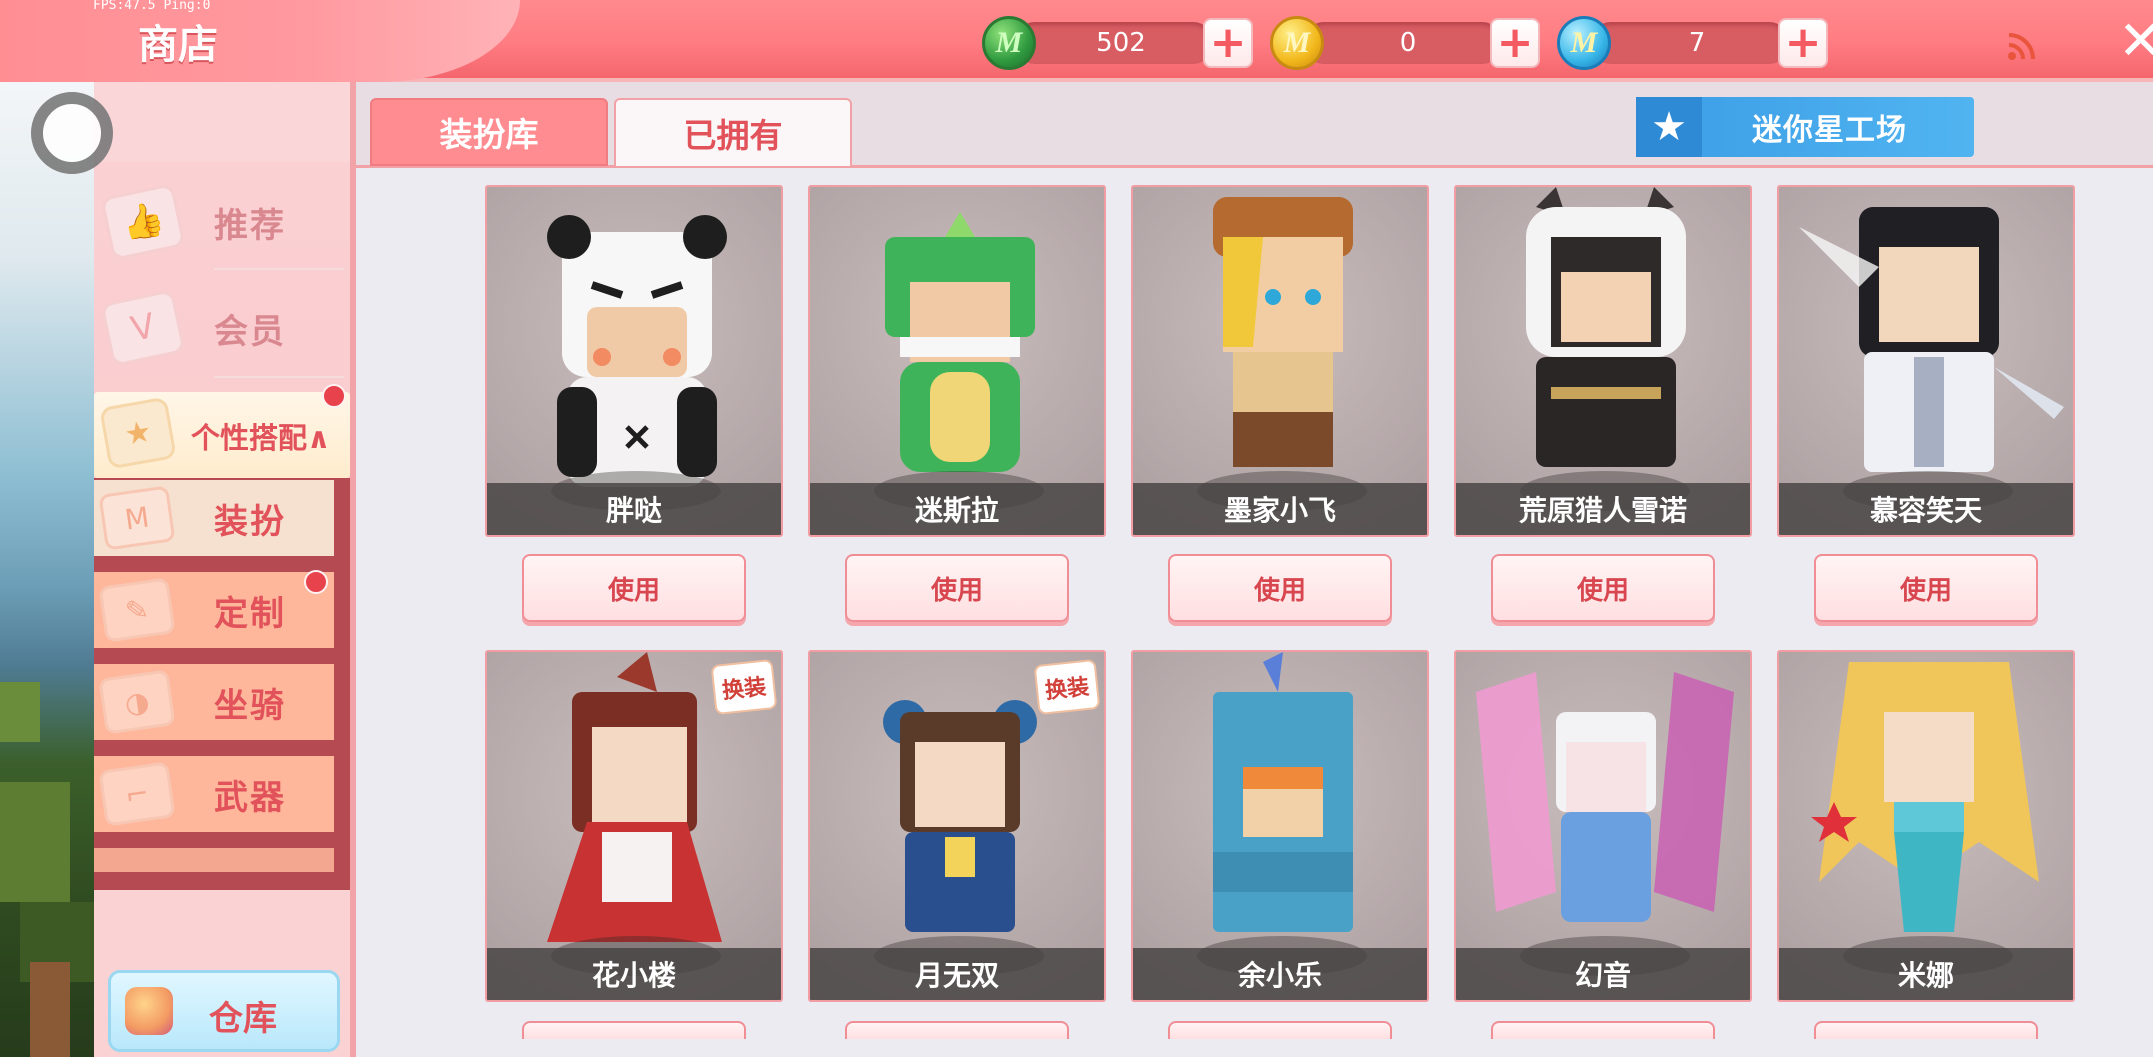  Describe the element at coordinates (243, 1019) in the screenshot. I see `warehouse-label: 仓库` at that location.